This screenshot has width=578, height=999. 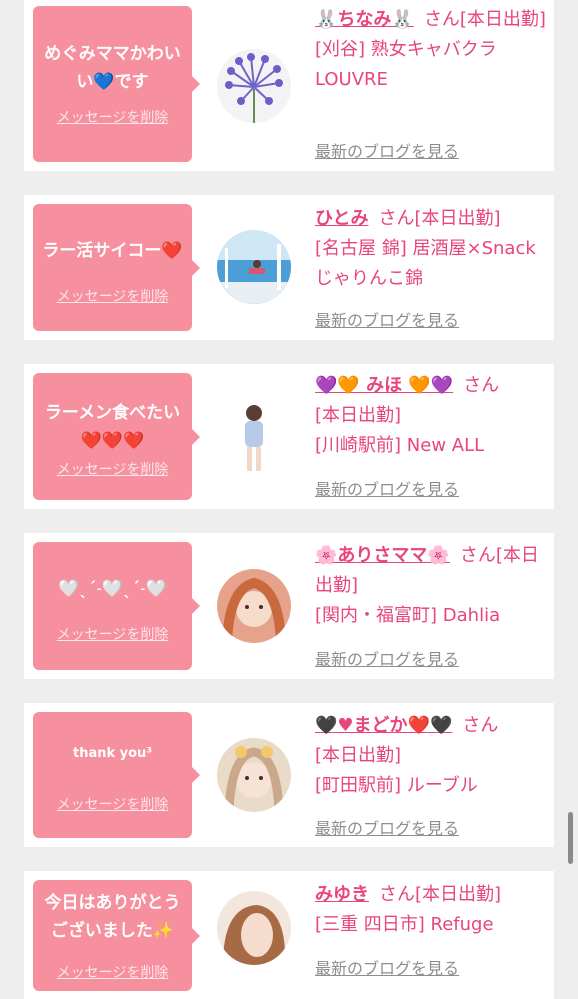 I want to click on message-bubble: 今日はありがとうございました✨ メッセージを削除, so click(x=116, y=935).